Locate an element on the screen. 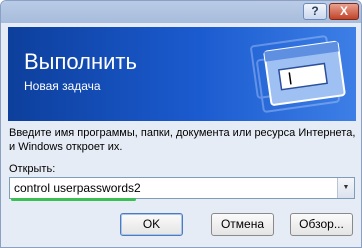 This screenshot has width=362, height=248. ok-button: OK is located at coordinates (151, 224).